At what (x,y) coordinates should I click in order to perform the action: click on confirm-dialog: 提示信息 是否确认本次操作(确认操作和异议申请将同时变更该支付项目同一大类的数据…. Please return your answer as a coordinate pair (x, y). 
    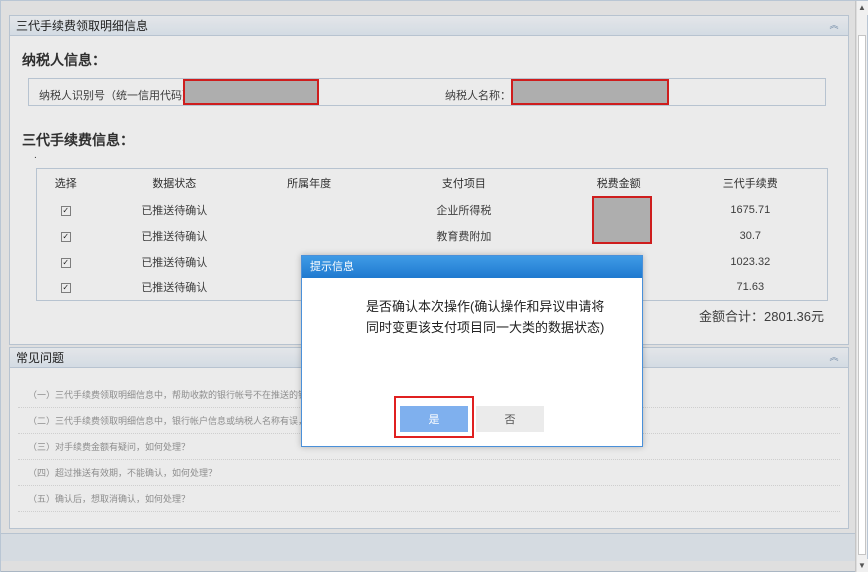
    Looking at the image, I should click on (472, 351).